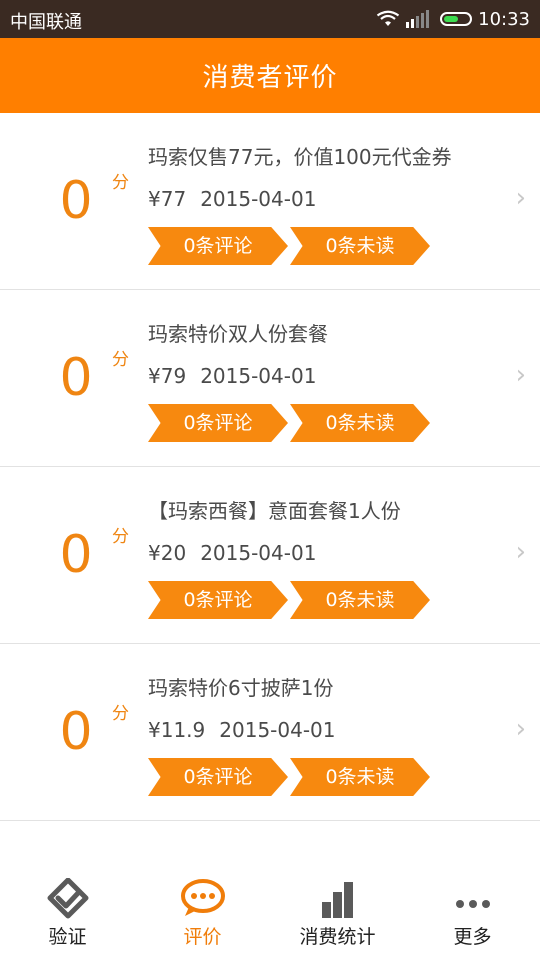 The width and height of the screenshot is (540, 960). I want to click on nav-label: 消费统计, so click(337, 937).